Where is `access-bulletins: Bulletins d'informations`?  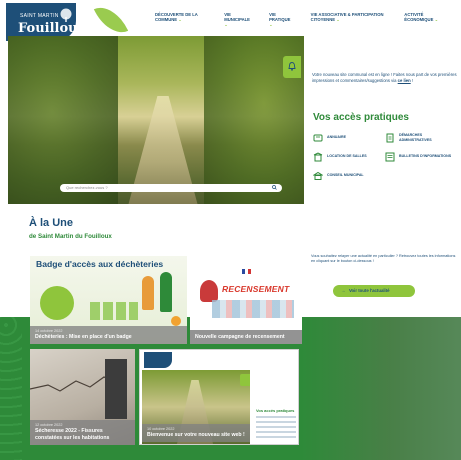
access-bulletins: Bulletins d'informations is located at coordinates (419, 156).